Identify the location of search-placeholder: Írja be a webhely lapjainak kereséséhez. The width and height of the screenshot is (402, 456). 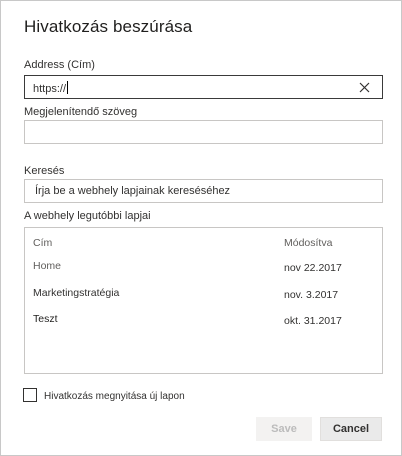
(133, 191).